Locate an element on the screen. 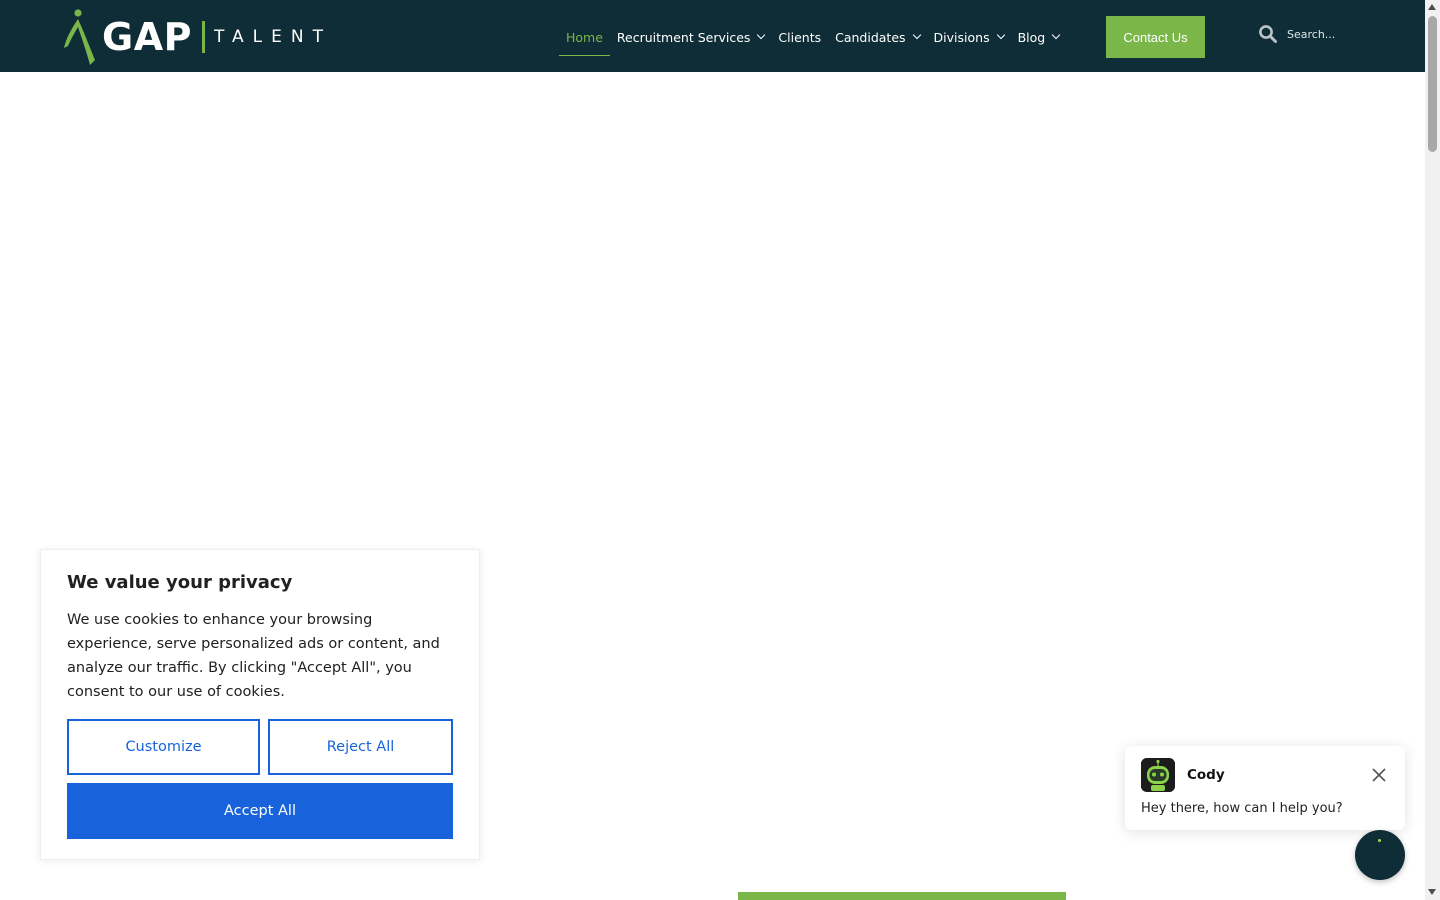  bot-greeting-message: Hey there, how can I help you? is located at coordinates (1242, 808).